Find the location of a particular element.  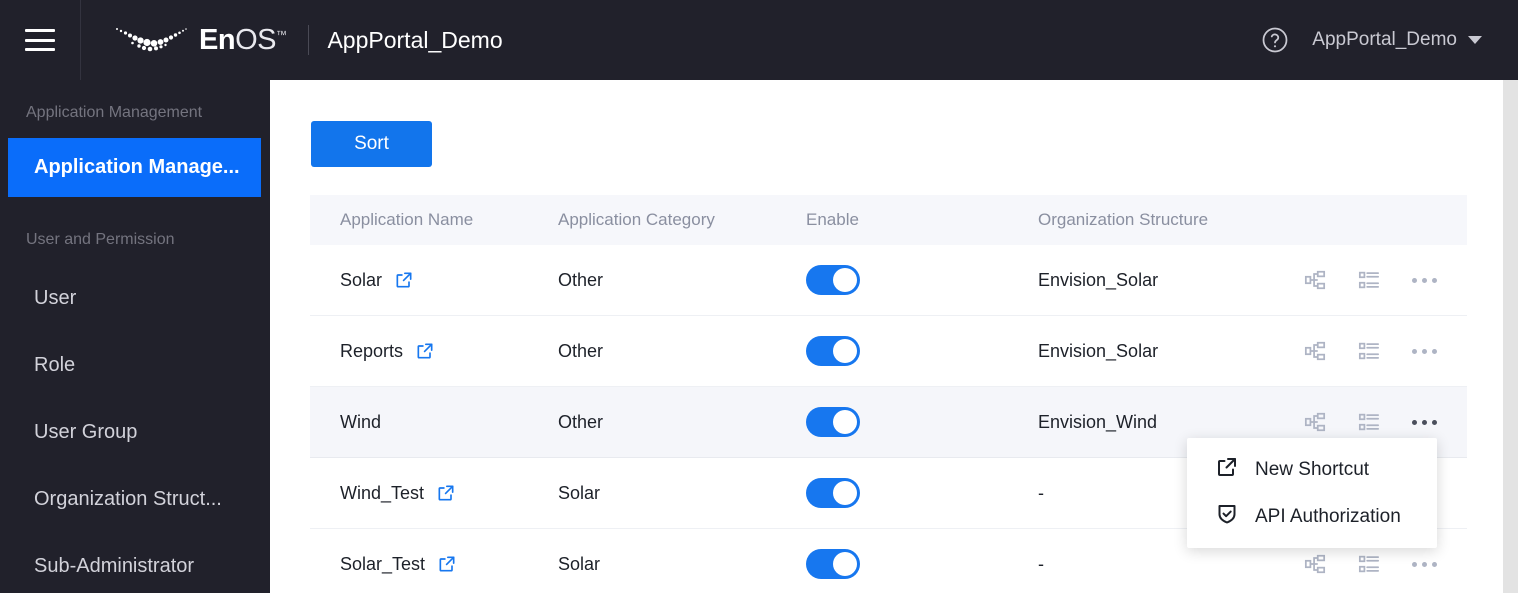

table-row: Solar Other Envision_Solar is located at coordinates (888, 280).